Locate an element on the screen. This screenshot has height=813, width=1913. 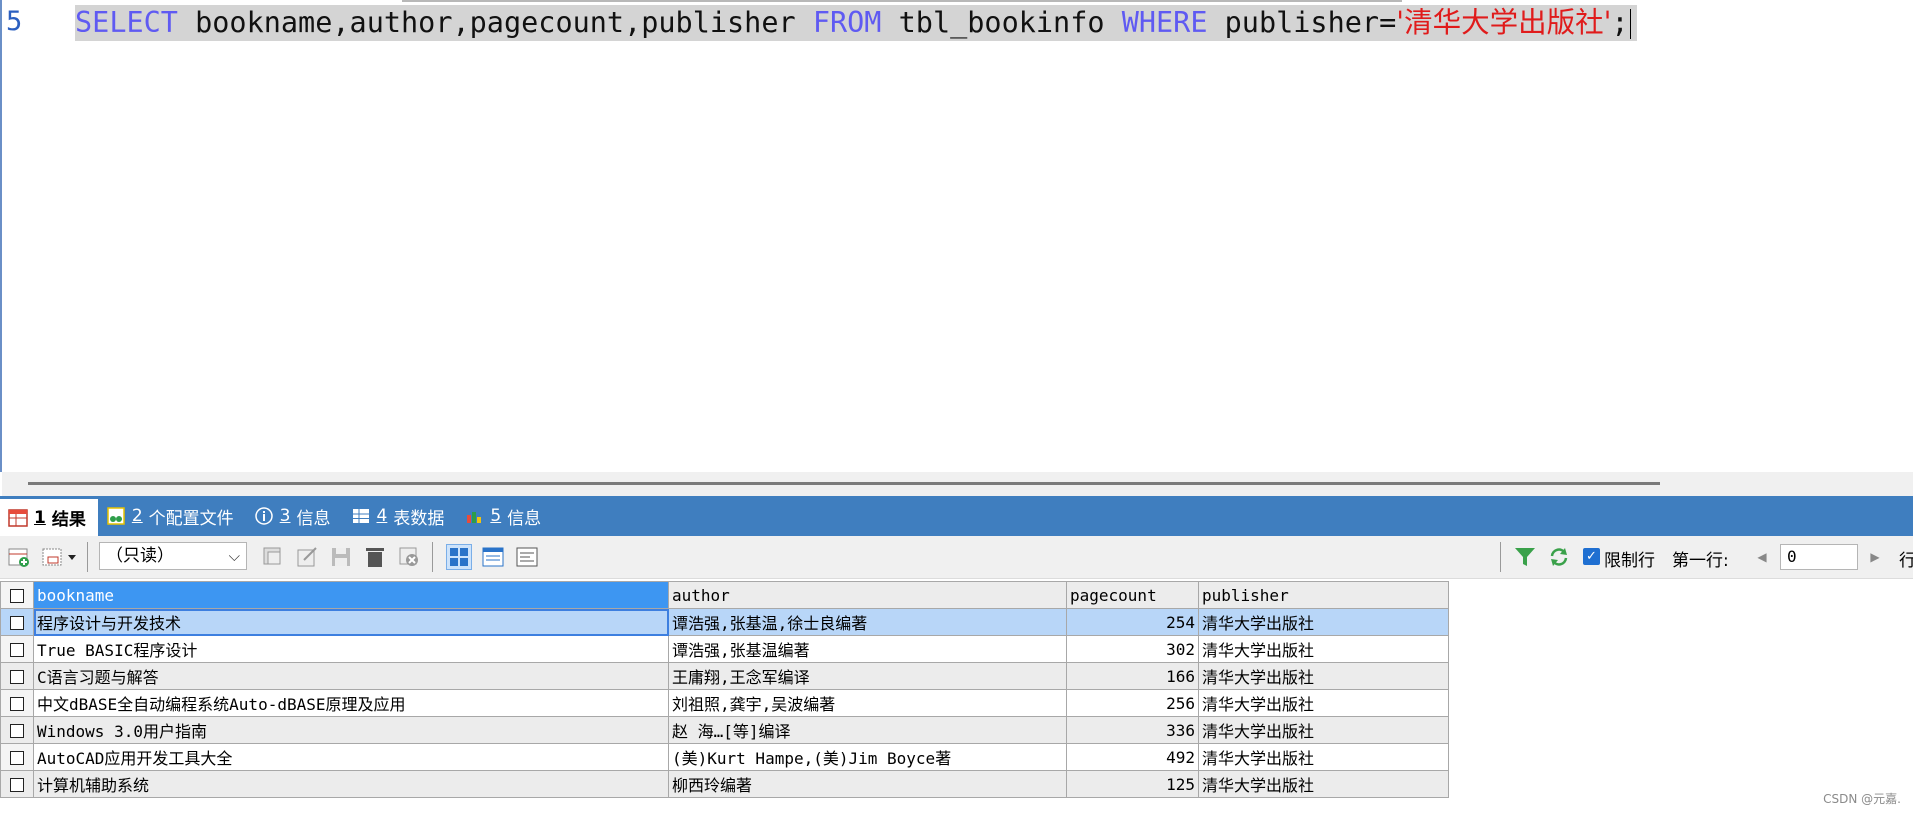
cell-author: 王庸翔,王念军编译 is located at coordinates (867, 676).